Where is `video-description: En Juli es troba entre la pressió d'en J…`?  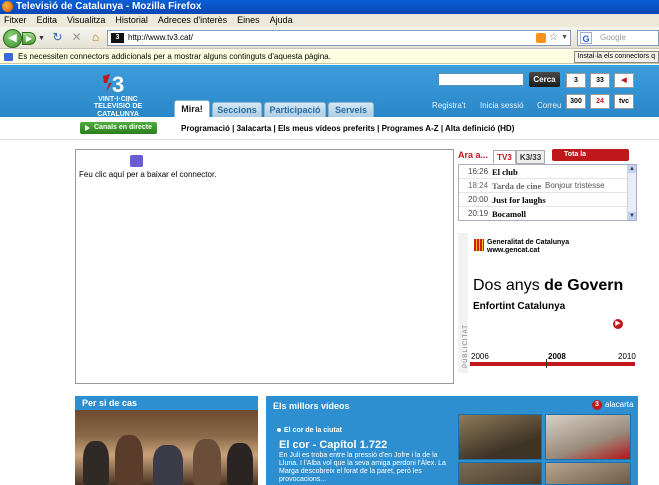
video-description: En Juli es troba entre la pressió d'en J… is located at coordinates (362, 467).